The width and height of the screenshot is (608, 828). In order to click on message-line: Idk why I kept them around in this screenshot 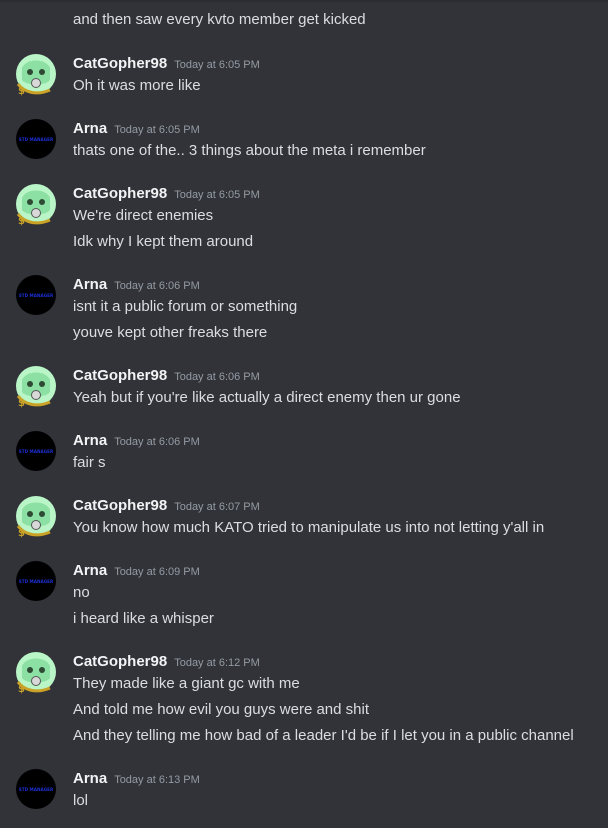, I will do `click(163, 241)`.